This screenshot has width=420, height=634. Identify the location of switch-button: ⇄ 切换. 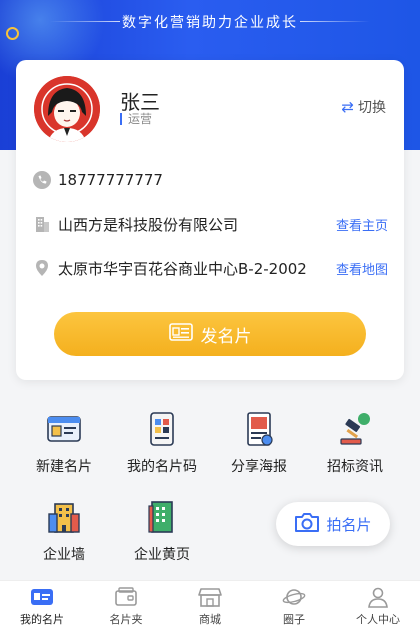
(363, 107).